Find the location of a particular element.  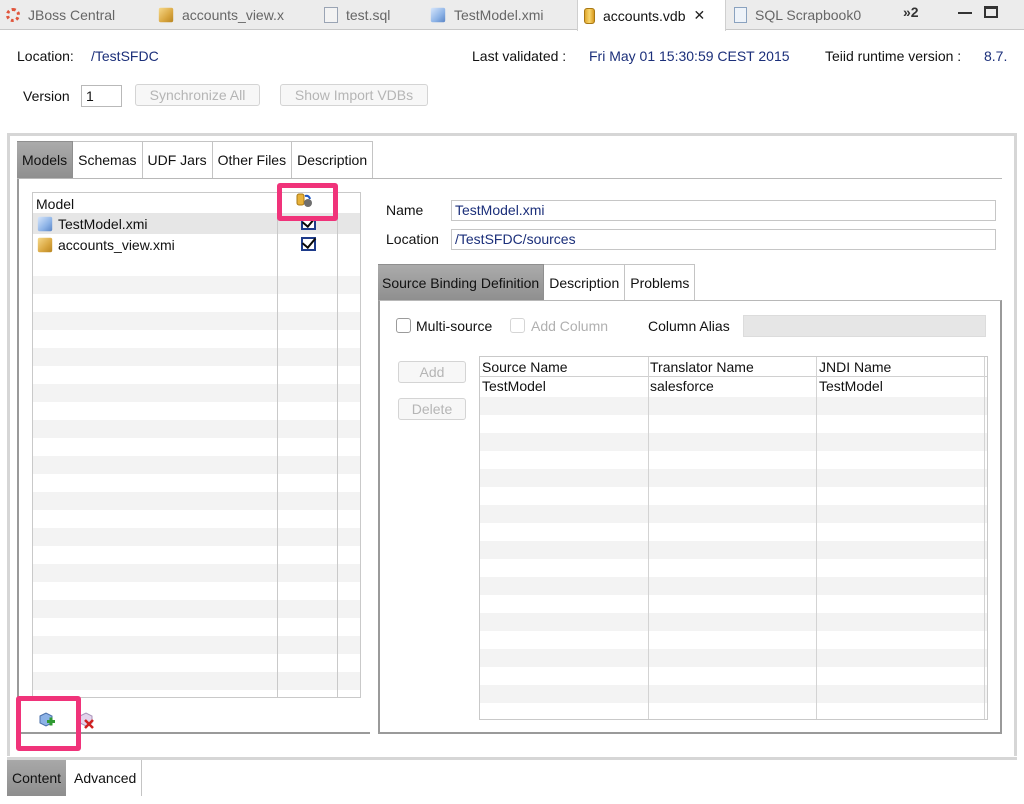

tab-test-sql: test.sql is located at coordinates (354, 15).